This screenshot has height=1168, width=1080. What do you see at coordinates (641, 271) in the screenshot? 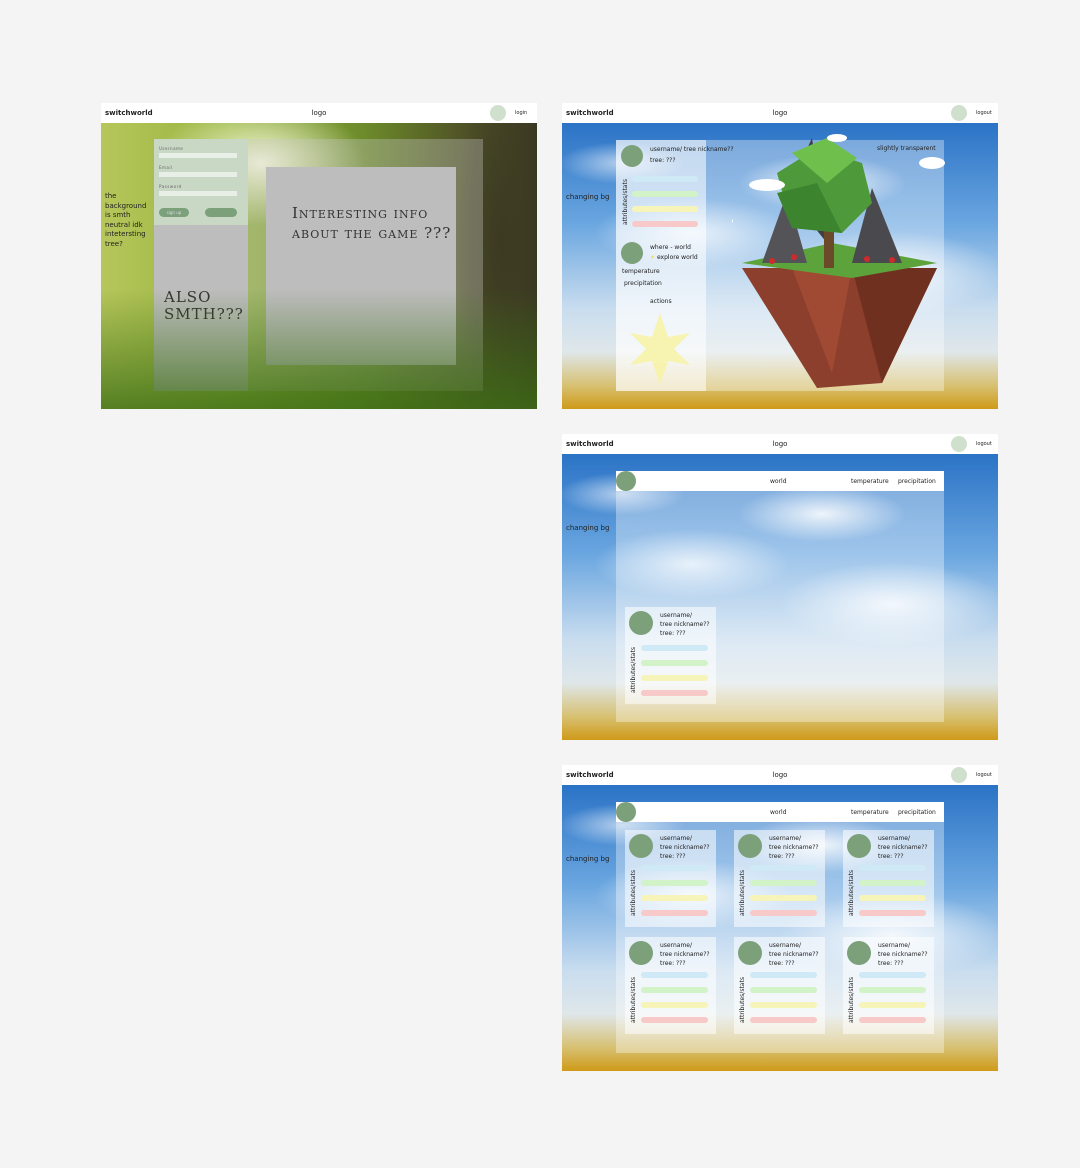
I see `temperature-label: temperature` at bounding box center [641, 271].